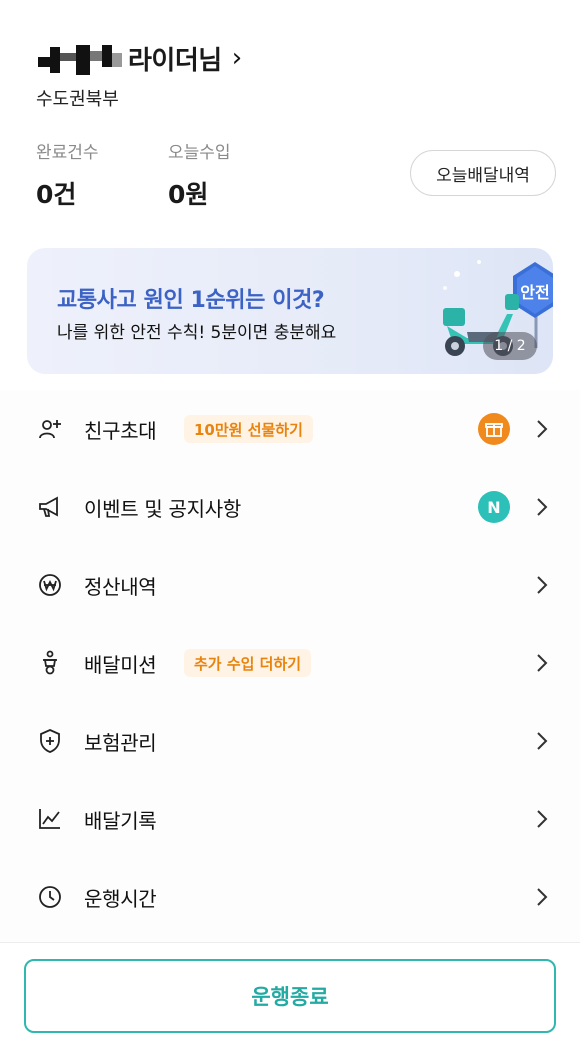  I want to click on masked-rider-name, so click(80, 58).